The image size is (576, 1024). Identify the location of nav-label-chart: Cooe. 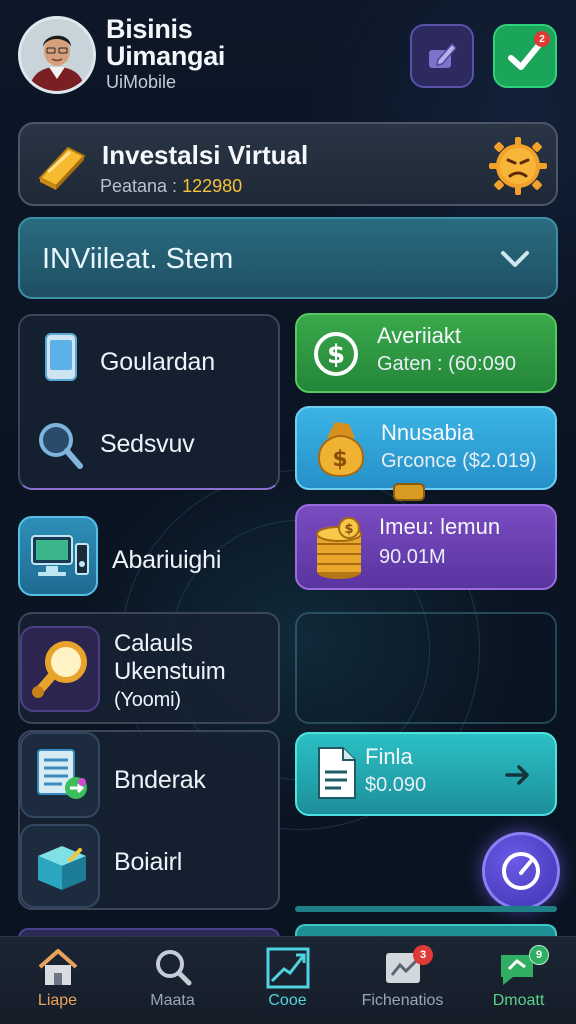
(287, 1000).